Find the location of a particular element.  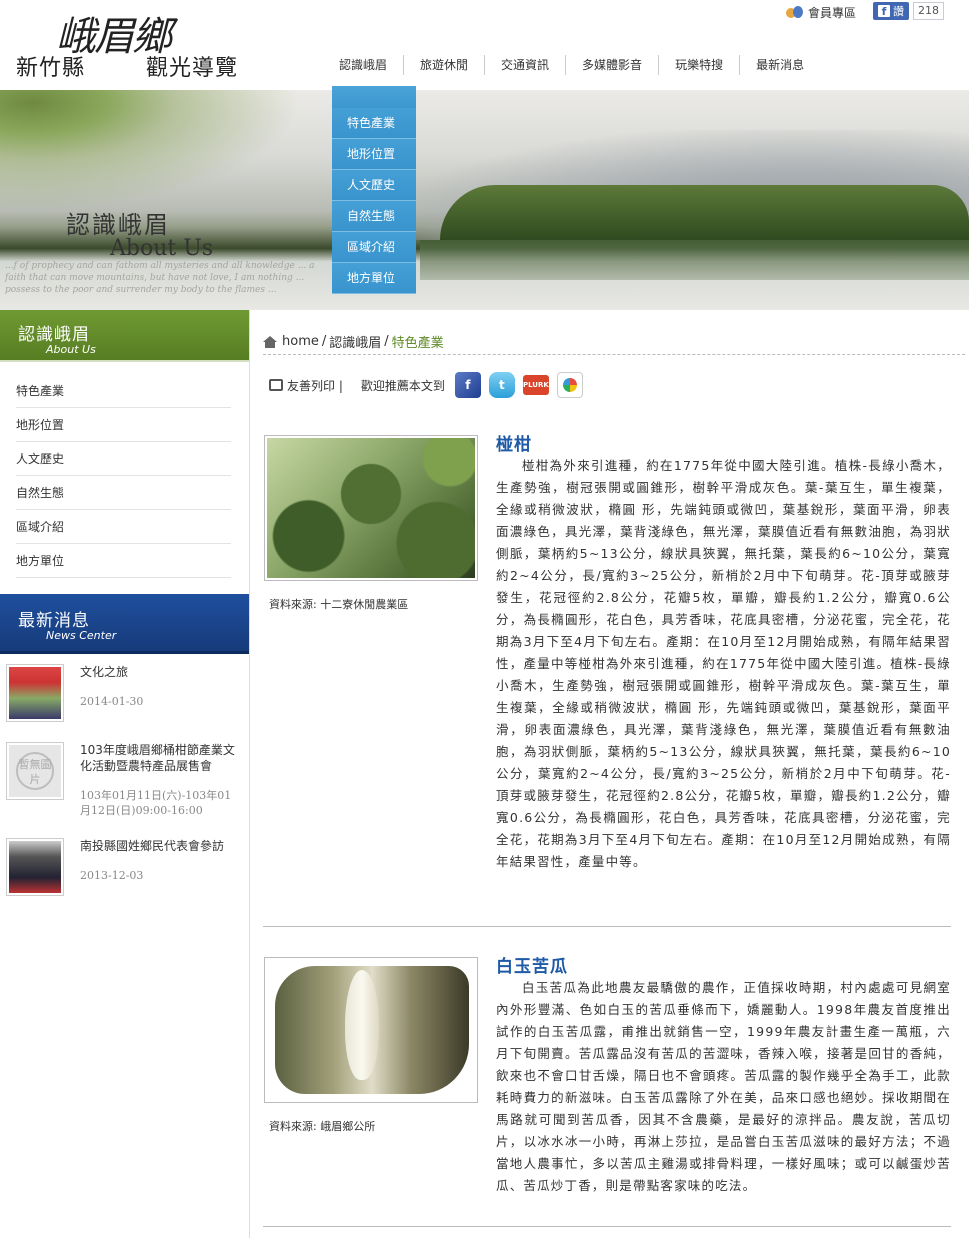

dropdown-item-units: 地方單位 is located at coordinates (374, 278).